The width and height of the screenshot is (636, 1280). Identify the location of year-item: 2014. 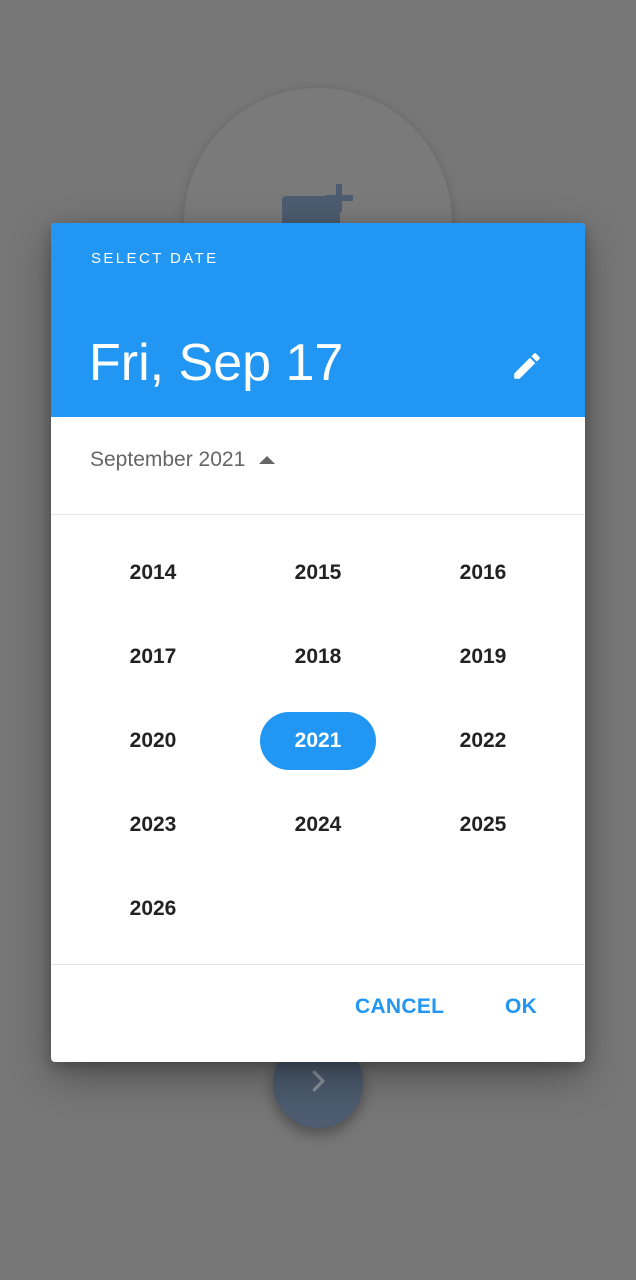
(153, 573).